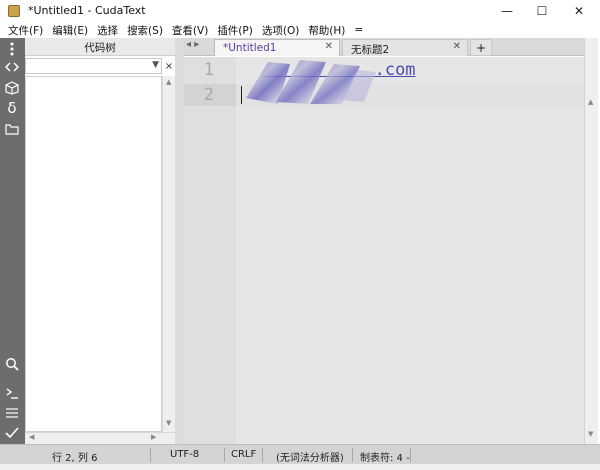 The height and width of the screenshot is (470, 600). Describe the element at coordinates (243, 454) in the screenshot. I see `status-line-ending: CRLF` at that location.